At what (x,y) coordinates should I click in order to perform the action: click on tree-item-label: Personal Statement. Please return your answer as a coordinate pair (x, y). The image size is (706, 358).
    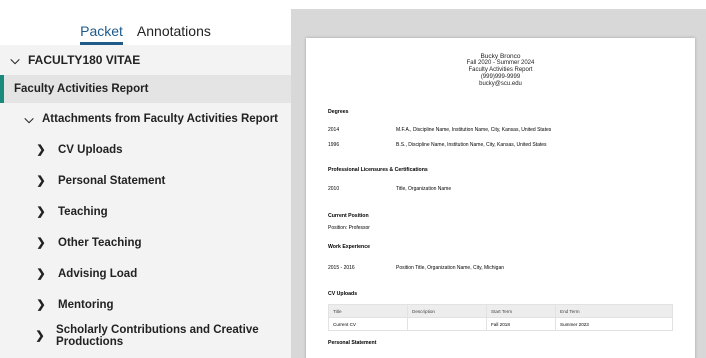
    Looking at the image, I should click on (112, 180).